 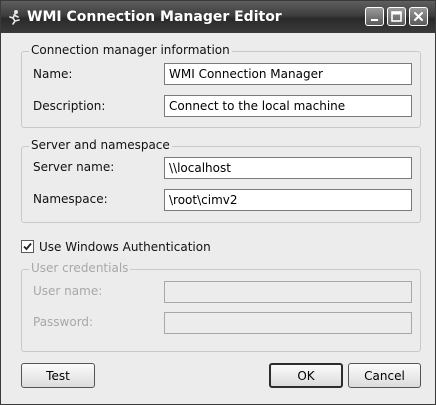 What do you see at coordinates (74, 167) in the screenshot?
I see `server-name-label: Server name:` at bounding box center [74, 167].